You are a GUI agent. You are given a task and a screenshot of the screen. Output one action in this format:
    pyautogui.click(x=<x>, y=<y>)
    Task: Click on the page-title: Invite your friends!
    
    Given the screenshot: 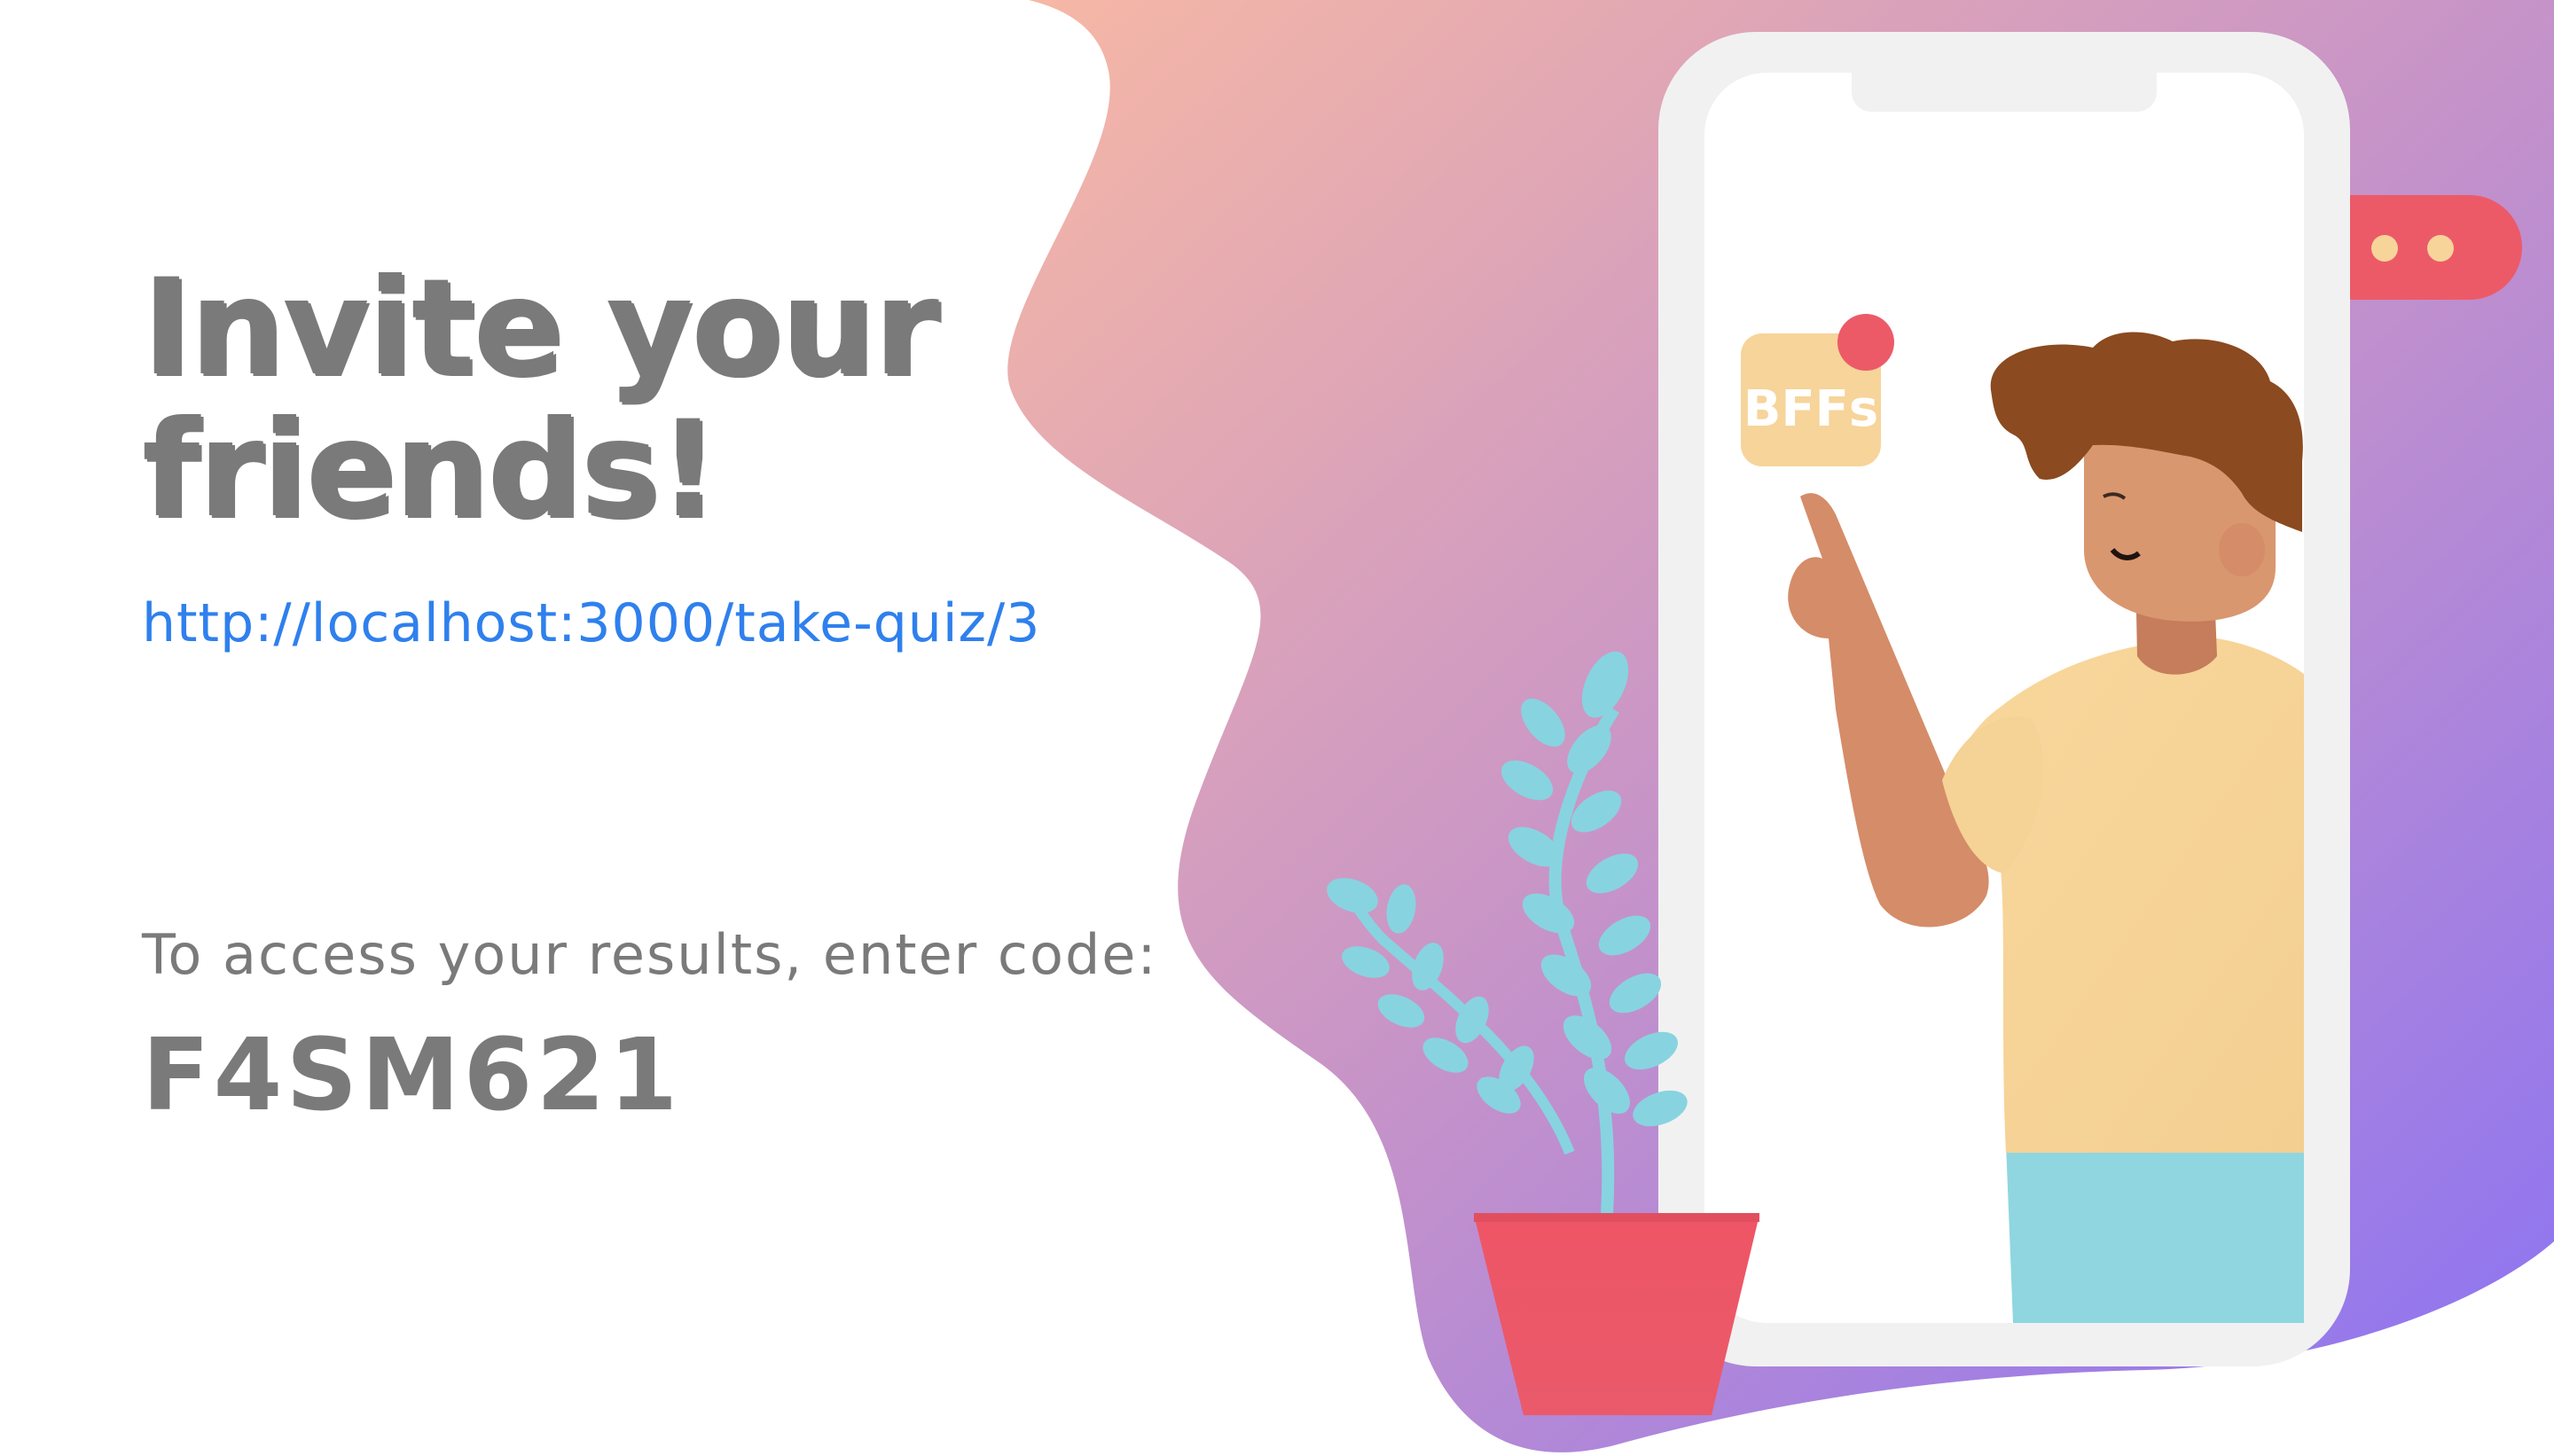 What is the action you would take?
    pyautogui.click(x=652, y=399)
    